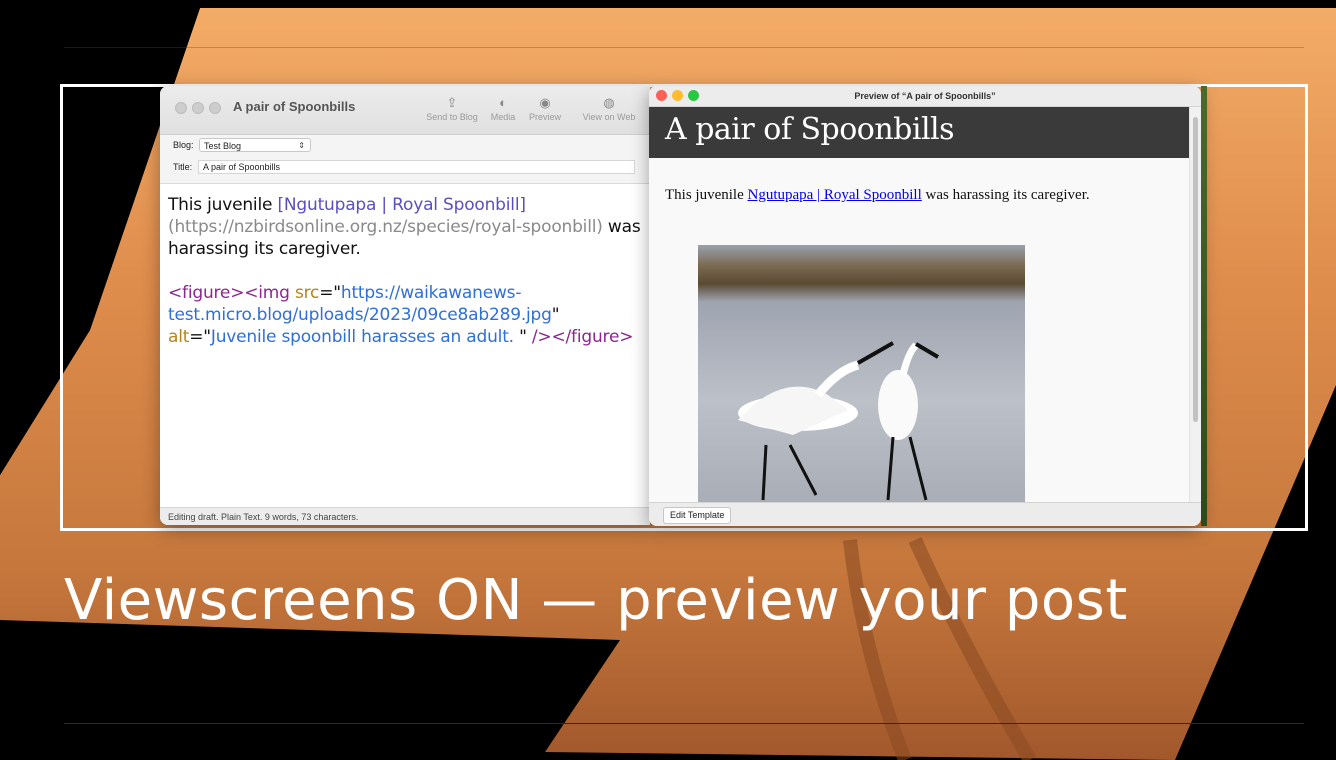  What do you see at coordinates (294, 106) in the screenshot?
I see `editor-window-title: A pair of Spoonbills` at bounding box center [294, 106].